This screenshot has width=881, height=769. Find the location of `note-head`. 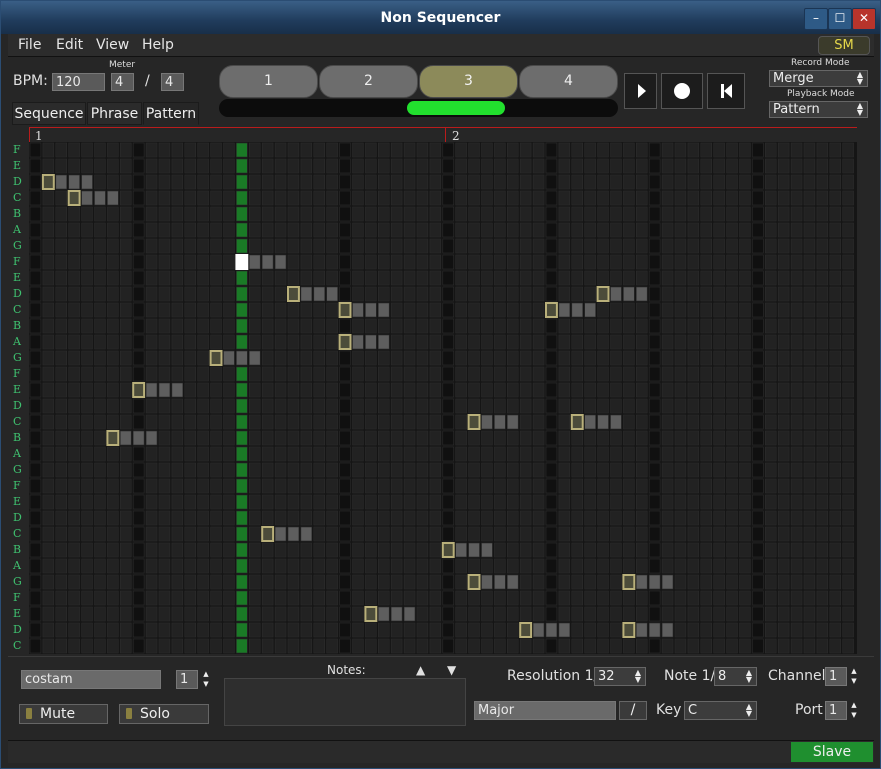

note-head is located at coordinates (577, 422).